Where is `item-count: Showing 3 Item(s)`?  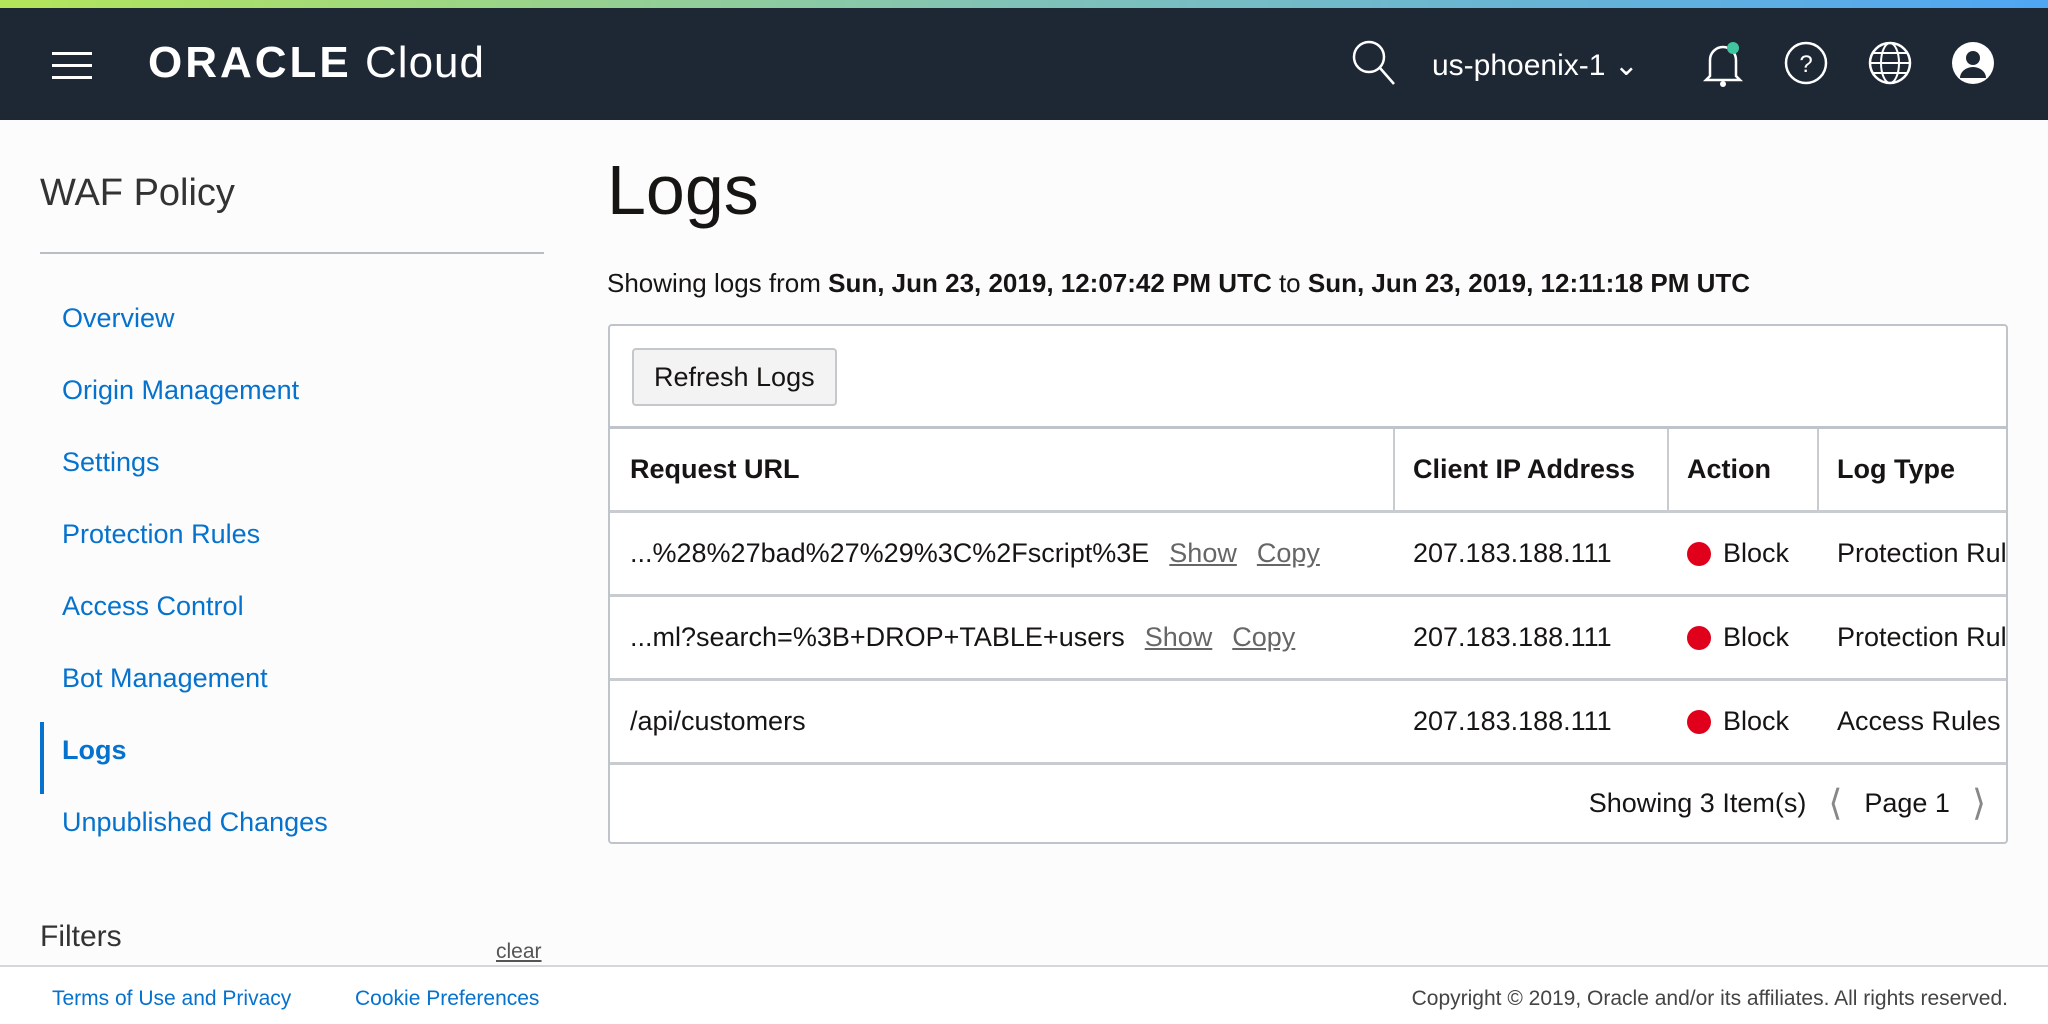
item-count: Showing 3 Item(s) is located at coordinates (1697, 802).